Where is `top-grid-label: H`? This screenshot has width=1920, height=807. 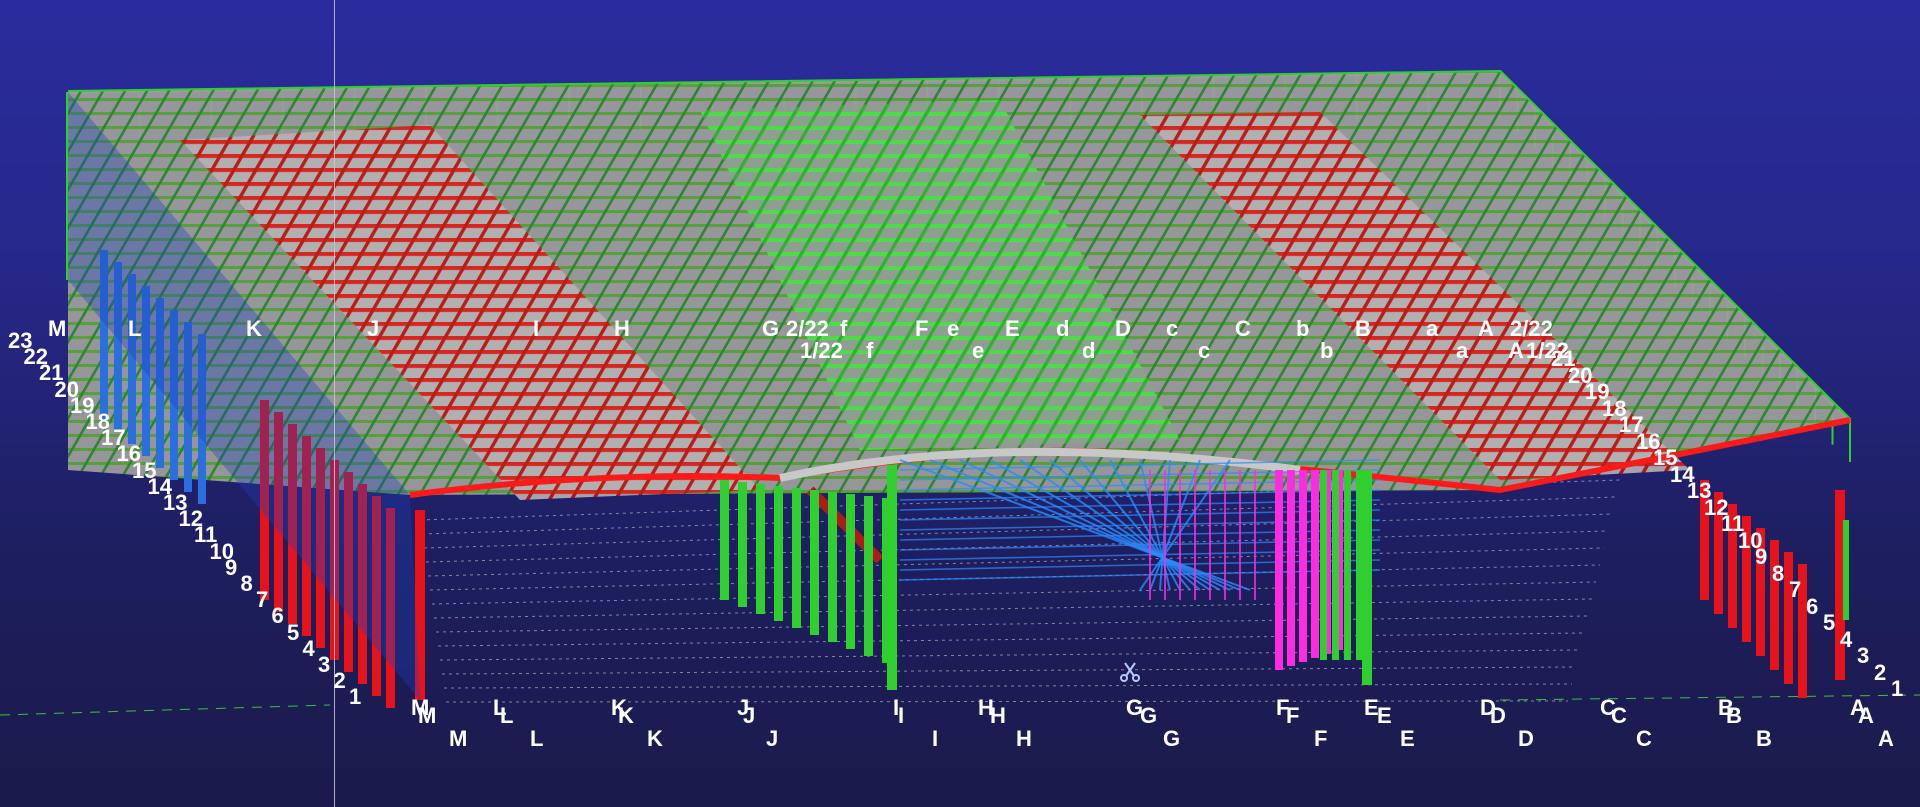 top-grid-label: H is located at coordinates (622, 328).